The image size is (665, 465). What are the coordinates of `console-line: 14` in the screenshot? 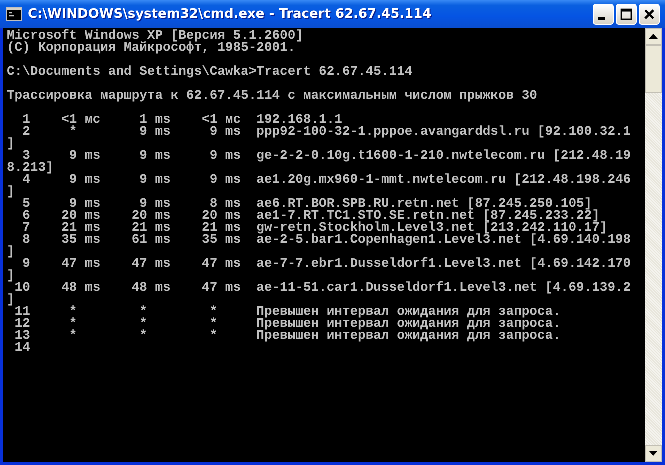 It's located at (23, 348).